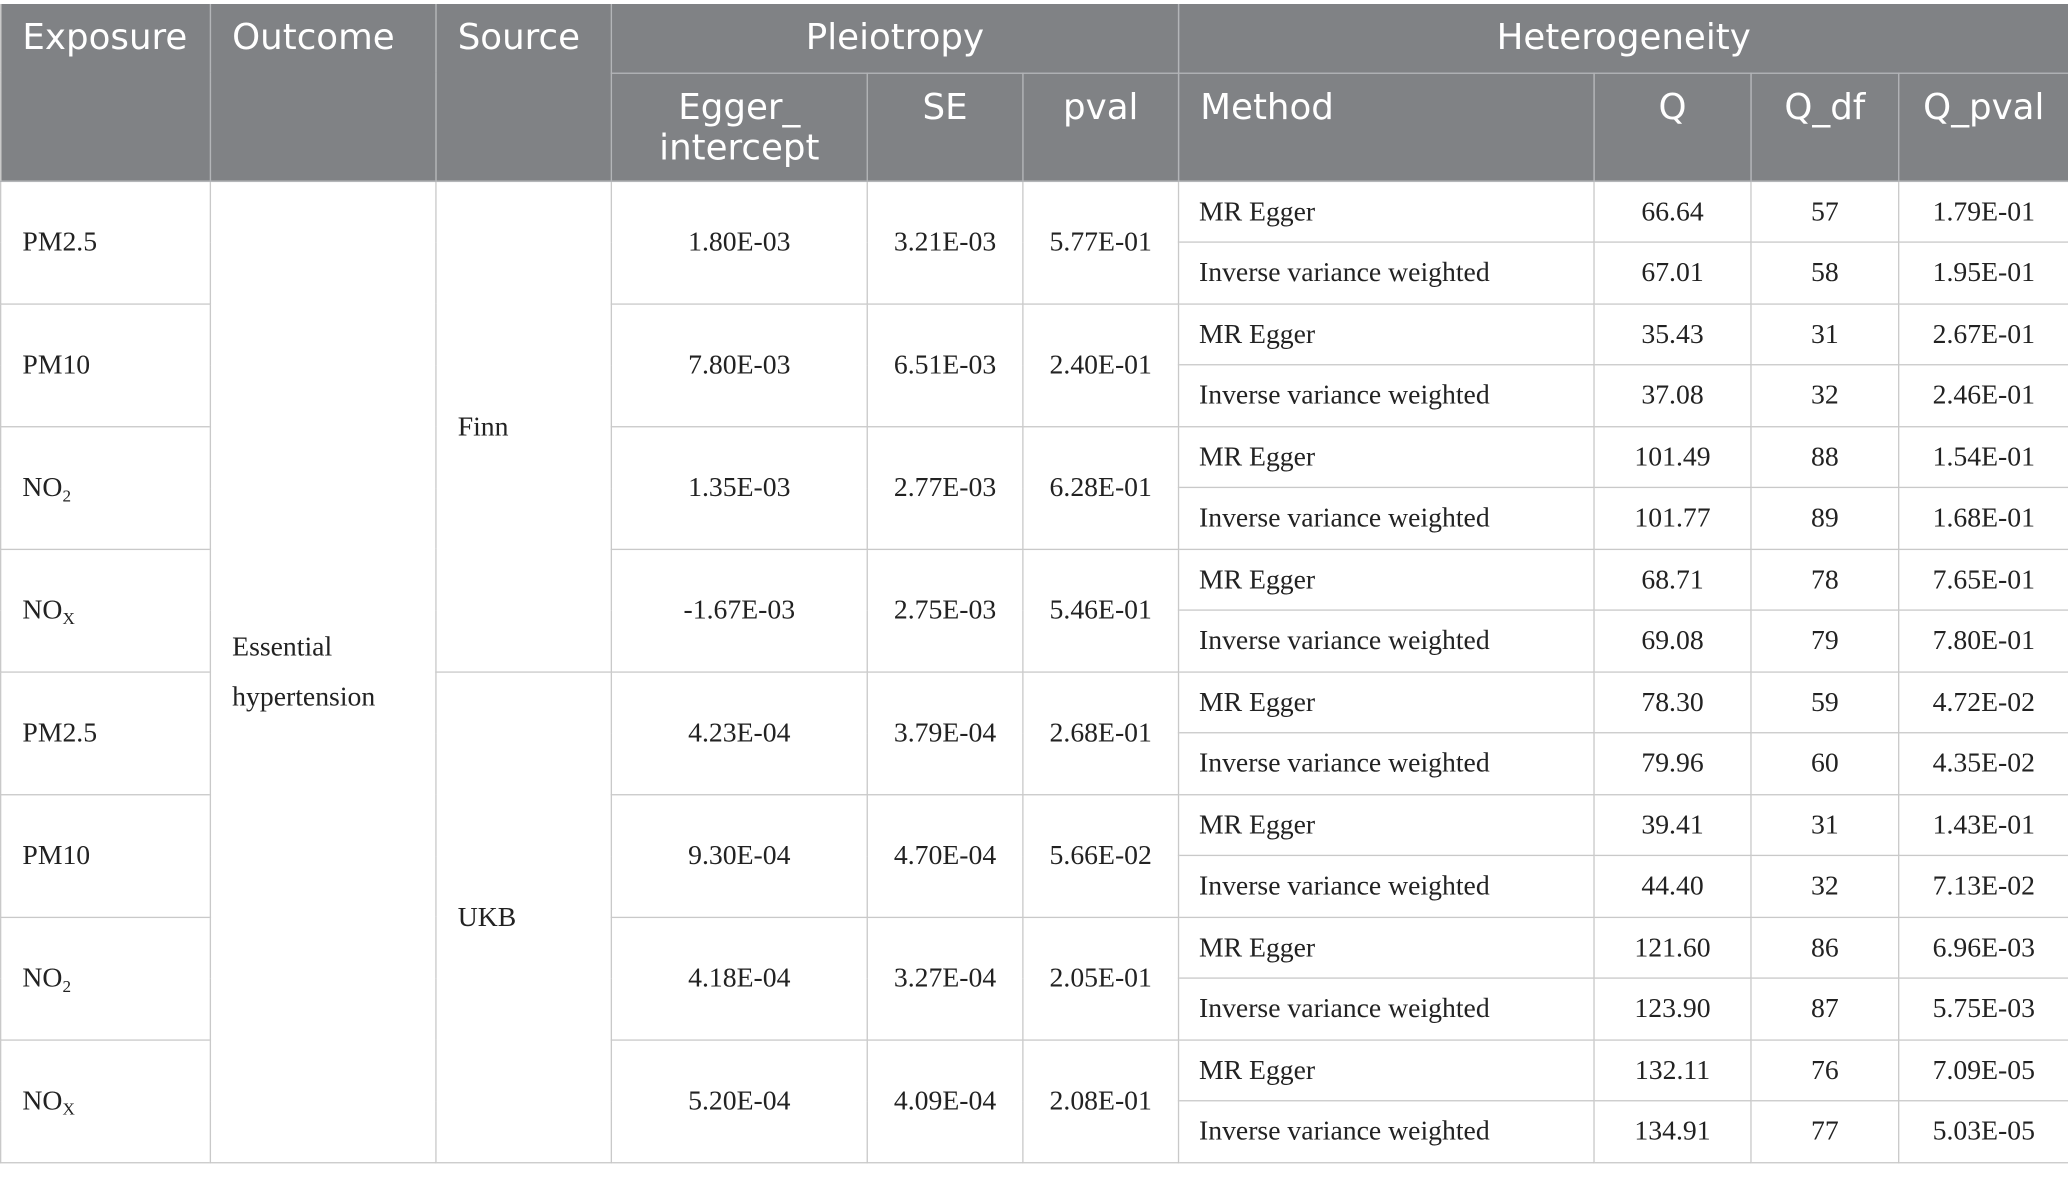 This screenshot has width=2068, height=1183. What do you see at coordinates (1672, 579) in the screenshot?
I see `q-cell: 68.71` at bounding box center [1672, 579].